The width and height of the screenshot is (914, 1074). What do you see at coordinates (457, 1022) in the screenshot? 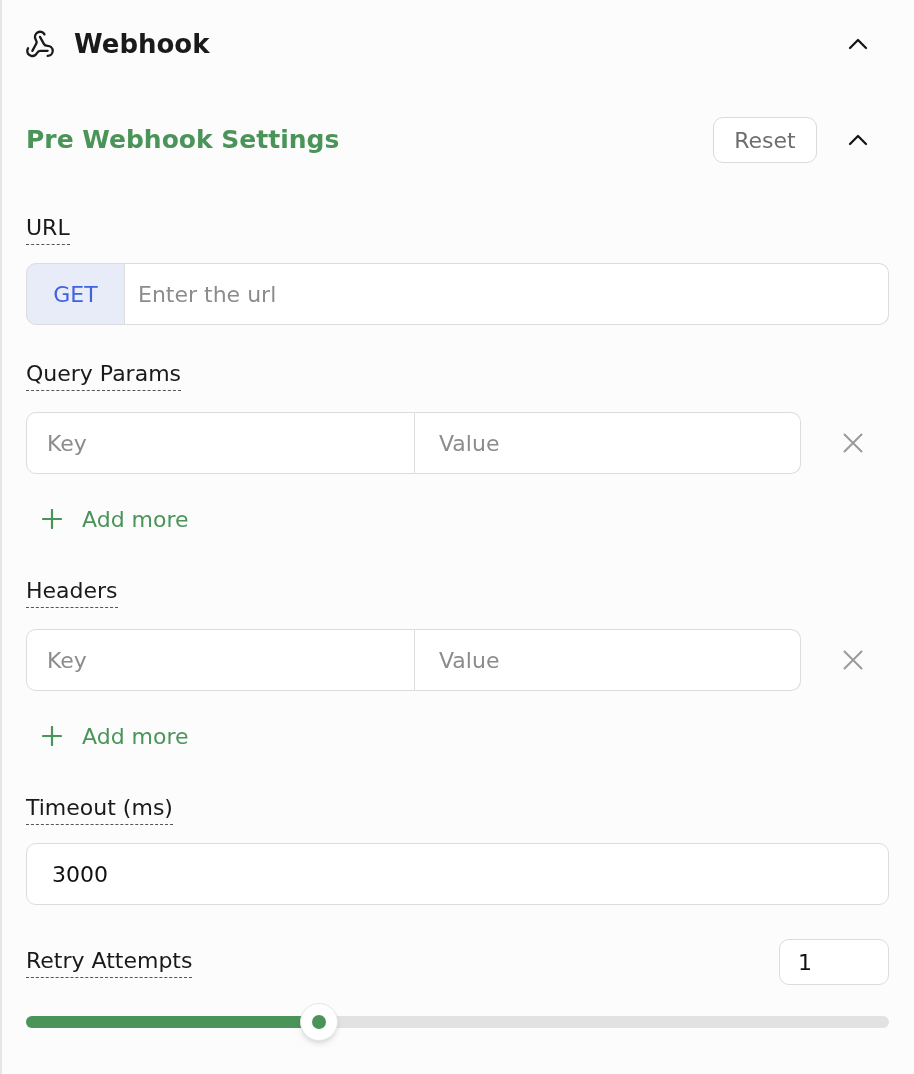
I see `slider-track` at bounding box center [457, 1022].